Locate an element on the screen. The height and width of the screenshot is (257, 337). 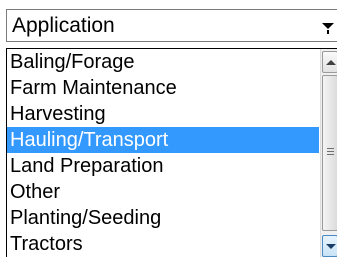
option-land-preparation: Land Preparation is located at coordinates (163, 166).